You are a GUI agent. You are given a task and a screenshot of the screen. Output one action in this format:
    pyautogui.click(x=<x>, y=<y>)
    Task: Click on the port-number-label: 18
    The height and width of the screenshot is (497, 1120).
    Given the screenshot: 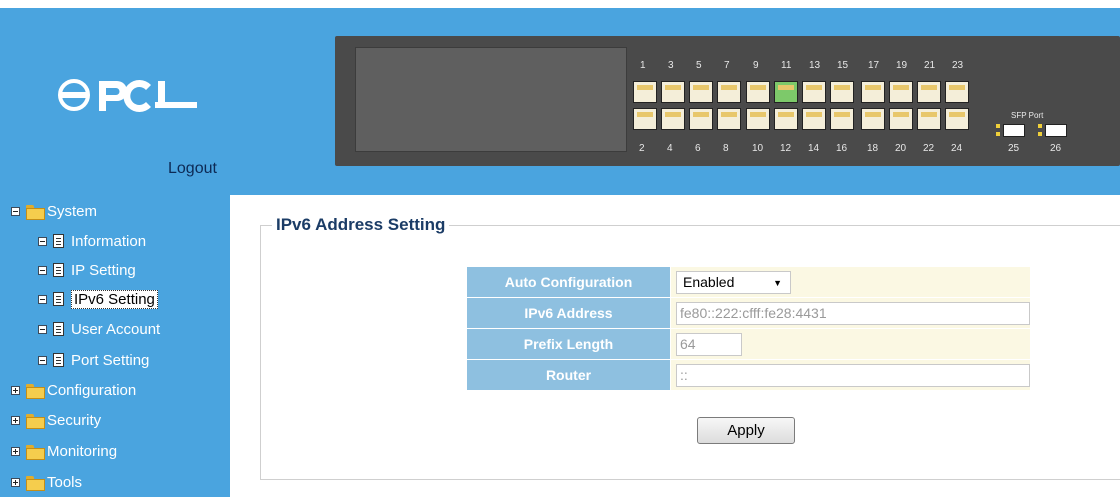 What is the action you would take?
    pyautogui.click(x=873, y=148)
    